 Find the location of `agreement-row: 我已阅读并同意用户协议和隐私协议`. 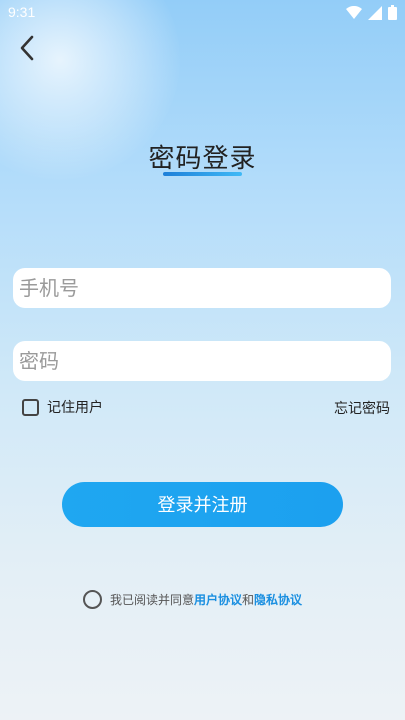

agreement-row: 我已阅读并同意用户协议和隐私协议 is located at coordinates (192, 599).